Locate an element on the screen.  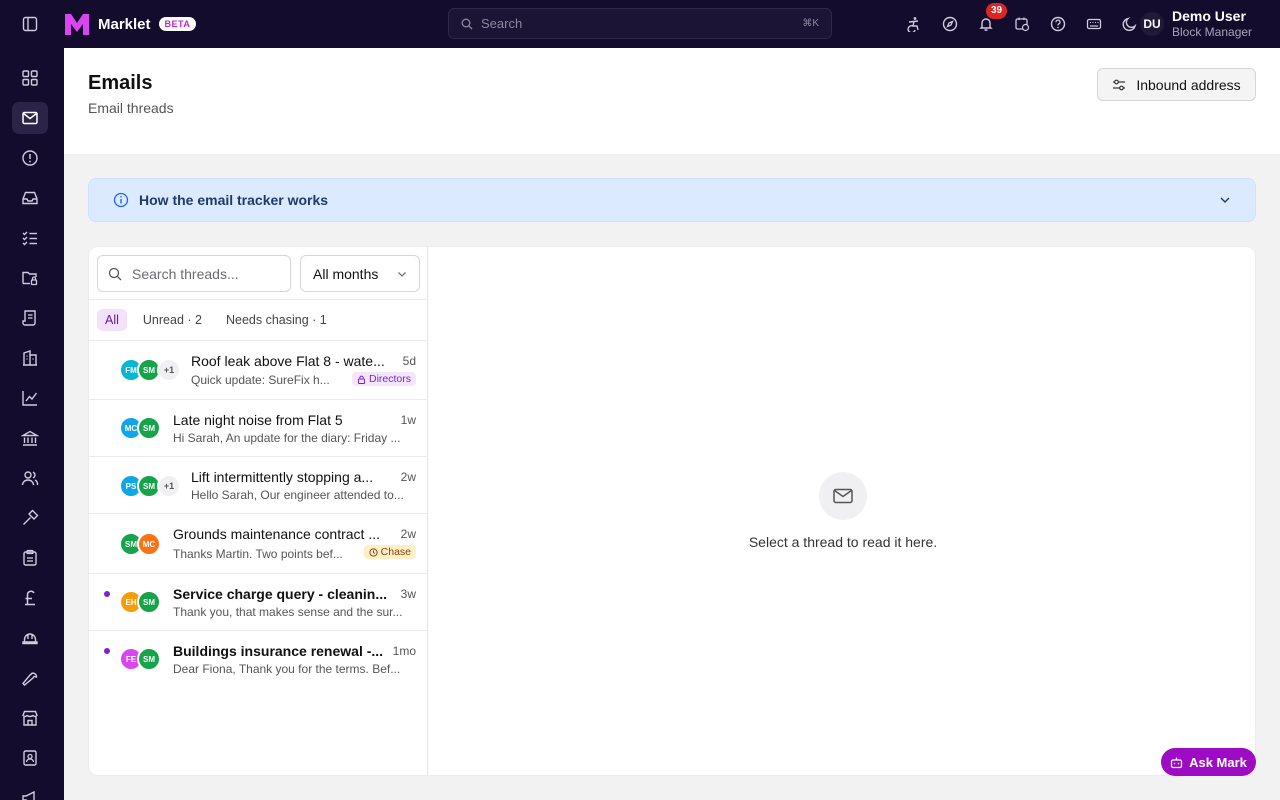
nav-documents-icon is located at coordinates (30, 318).